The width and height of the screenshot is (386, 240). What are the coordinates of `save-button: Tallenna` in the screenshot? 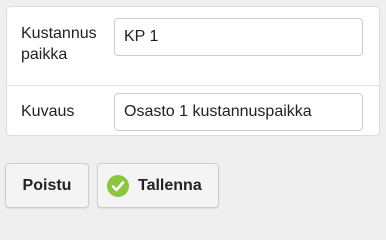 It's located at (158, 185).